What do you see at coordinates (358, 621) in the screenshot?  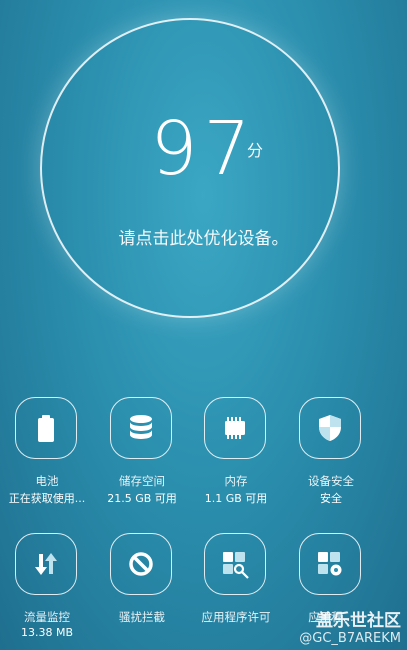 I see `watermark-title: 盖乐世社区` at bounding box center [358, 621].